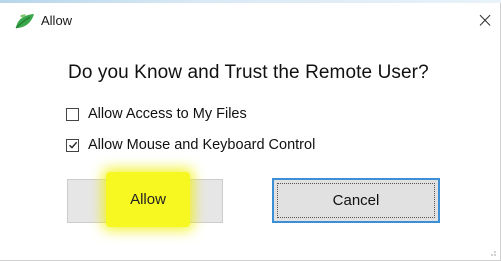 The image size is (501, 261). I want to click on checkmark-icon, so click(73, 145).